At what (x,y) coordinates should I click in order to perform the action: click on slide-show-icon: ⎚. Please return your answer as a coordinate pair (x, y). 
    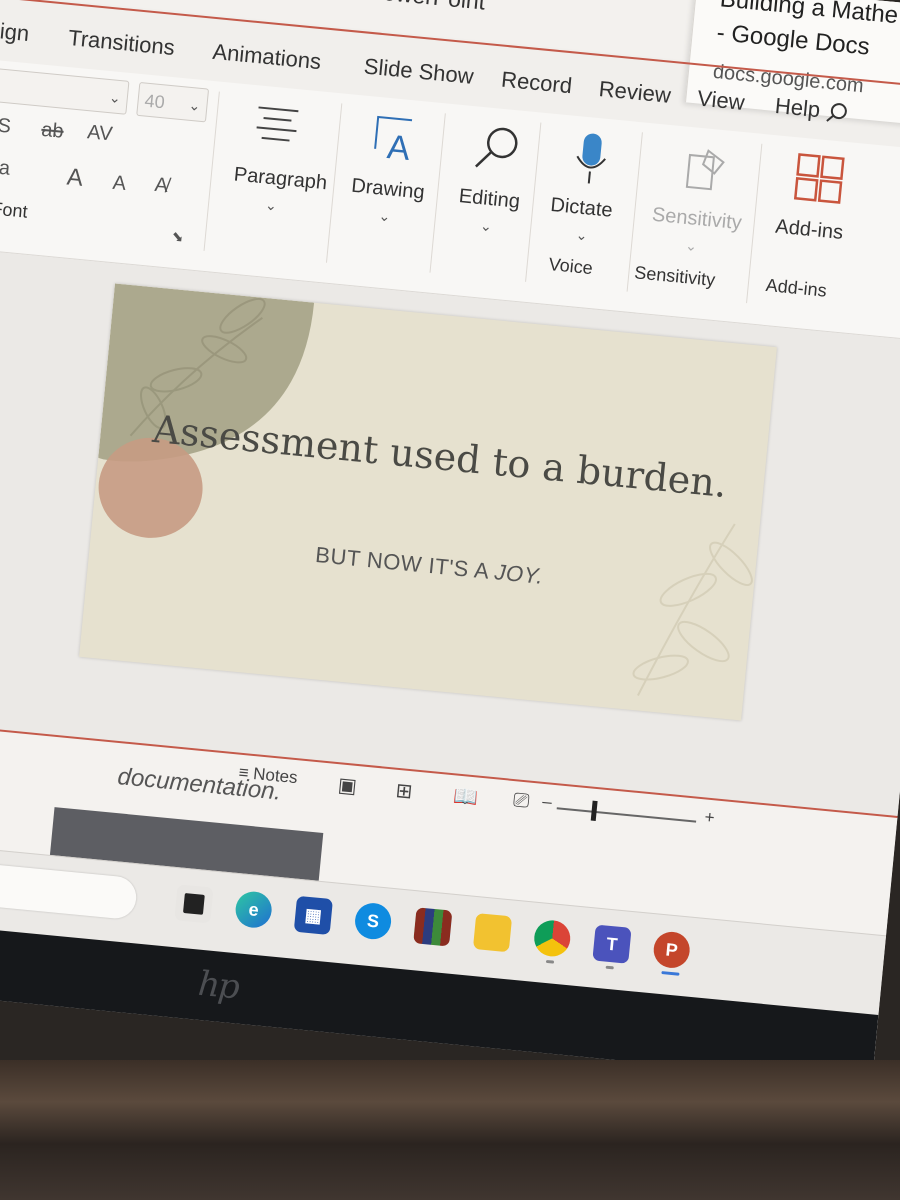
    Looking at the image, I should click on (521, 801).